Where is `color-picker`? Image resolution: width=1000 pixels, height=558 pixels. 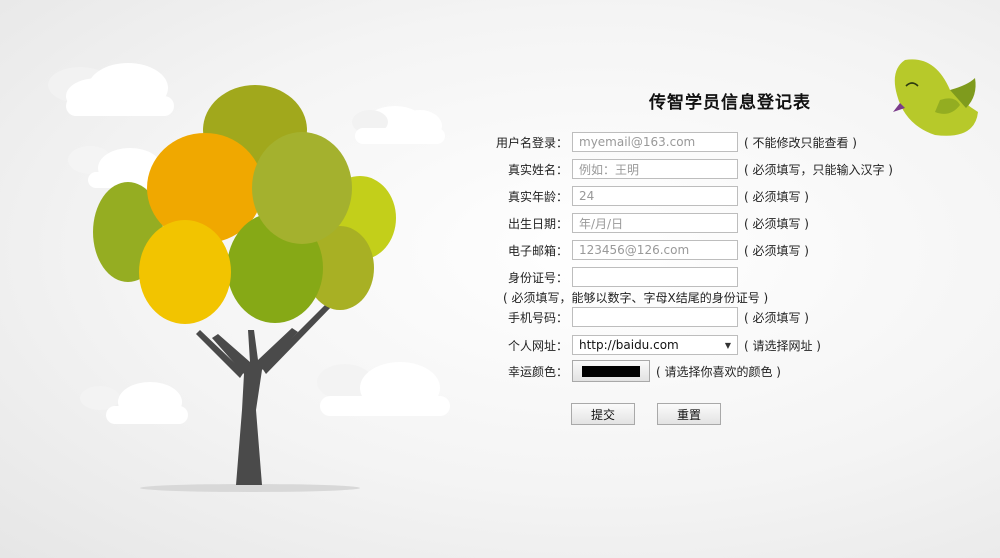 color-picker is located at coordinates (611, 371).